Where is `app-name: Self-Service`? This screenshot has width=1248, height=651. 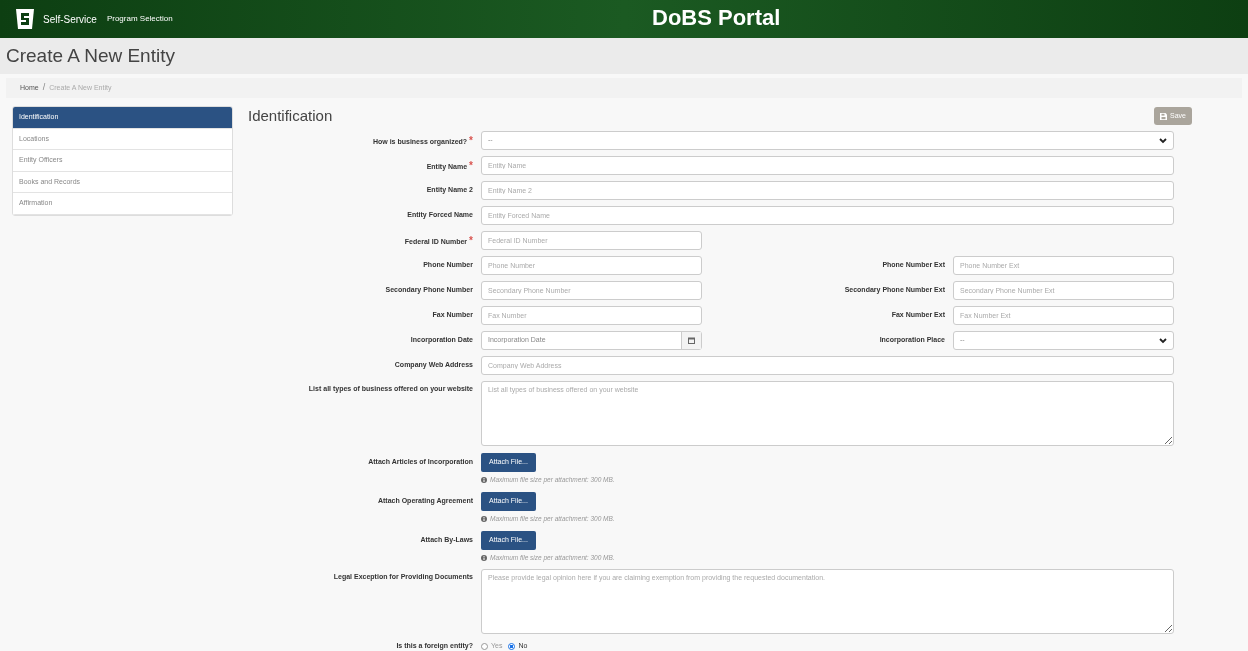 app-name: Self-Service is located at coordinates (70, 19).